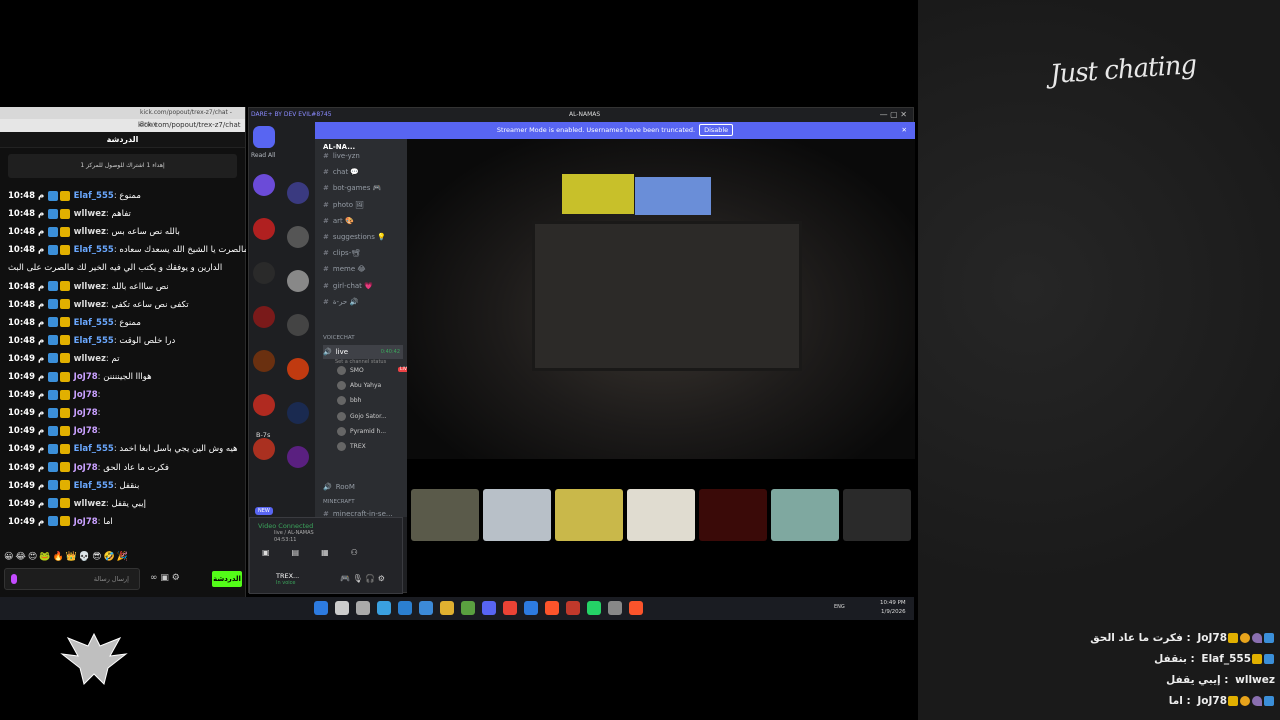 Image resolution: width=1280 pixels, height=720 pixels. I want to click on text-channel: # live-yzn, so click(341, 156).